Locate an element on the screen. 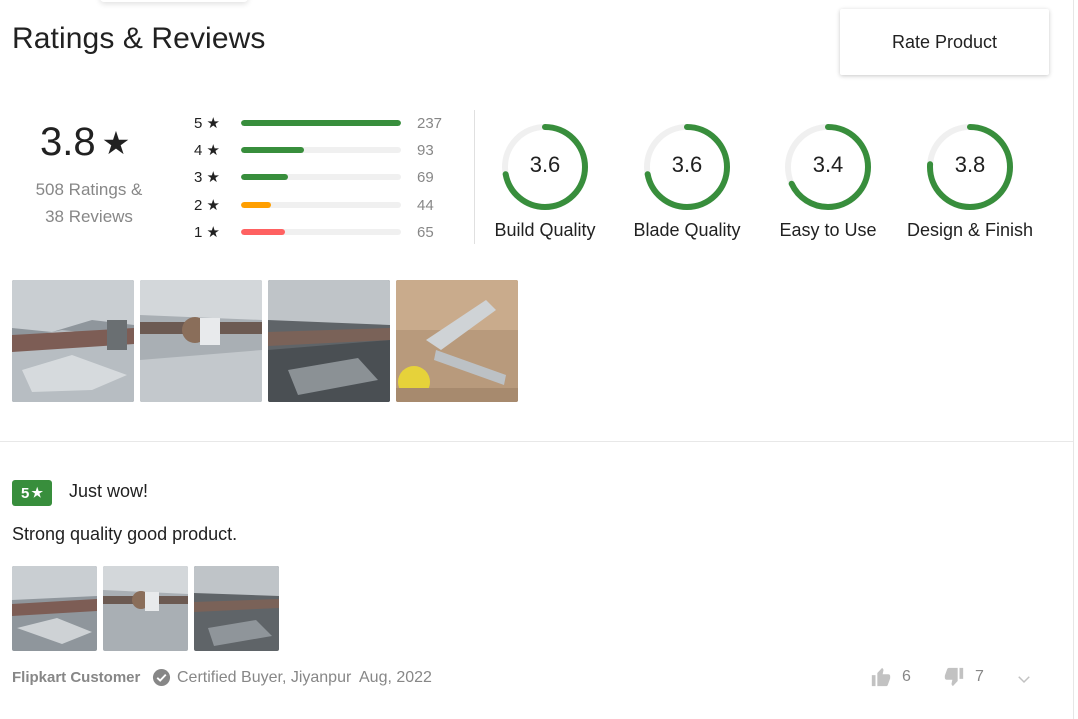 The width and height of the screenshot is (1078, 719). histogram-label: 4 ★ is located at coordinates (207, 150).